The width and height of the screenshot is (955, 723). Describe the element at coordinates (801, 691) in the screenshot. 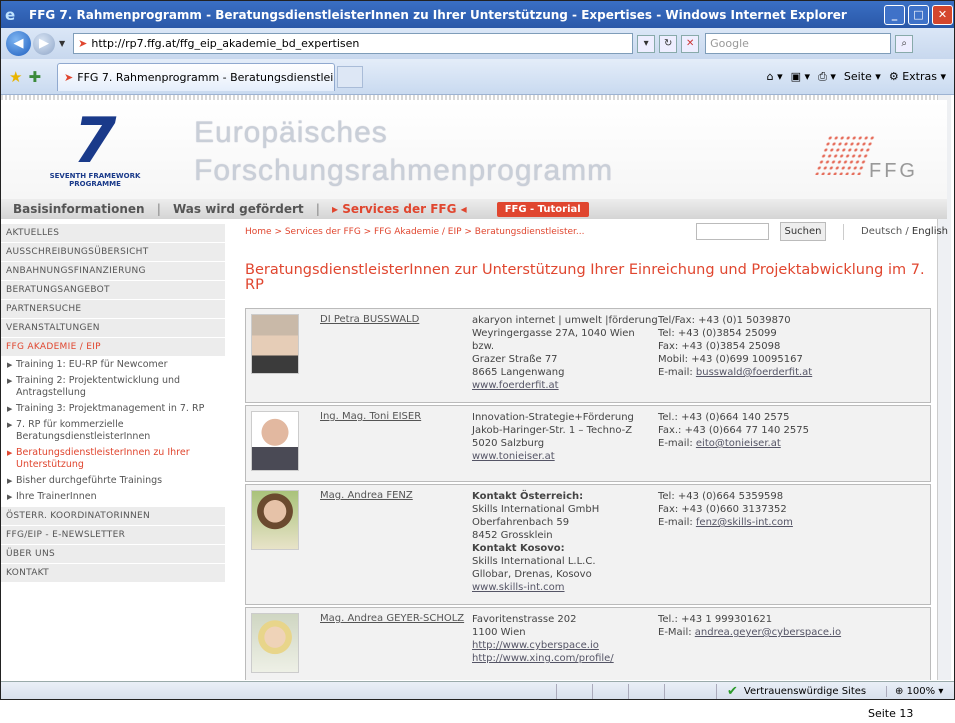

I see `security-zone: ✔ Vertrauenswürdige Sites` at that location.